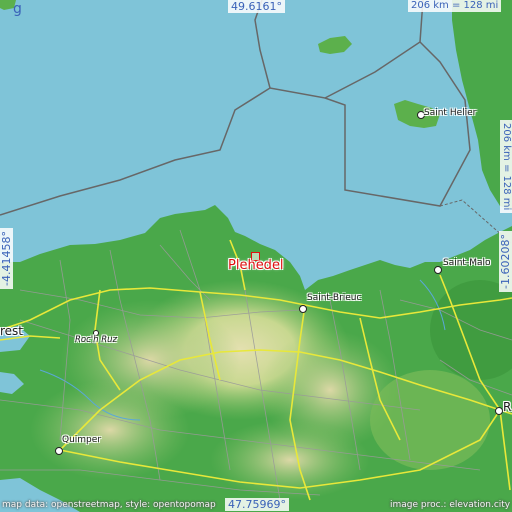 The image size is (512, 512). I want to click on rennes-marker, so click(499, 411).